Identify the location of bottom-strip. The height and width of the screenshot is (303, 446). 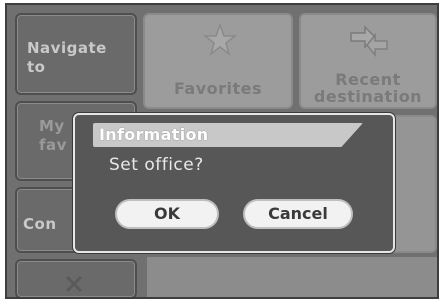
(292, 277).